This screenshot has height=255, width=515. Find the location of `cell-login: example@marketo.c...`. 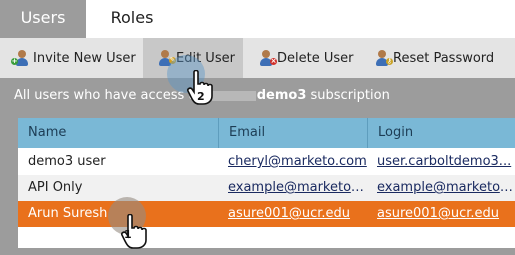

cell-login: example@marketo.c... is located at coordinates (441, 188).